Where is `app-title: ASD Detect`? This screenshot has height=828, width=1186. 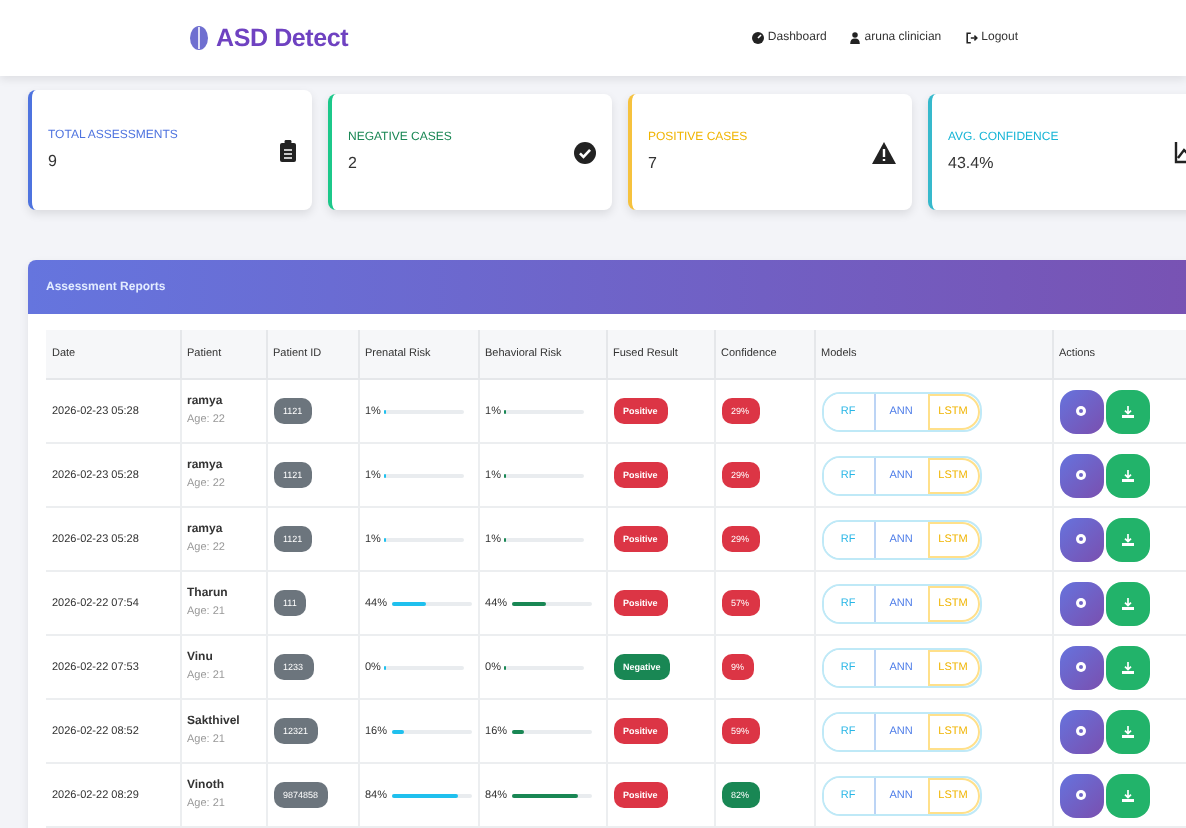
app-title: ASD Detect is located at coordinates (282, 38).